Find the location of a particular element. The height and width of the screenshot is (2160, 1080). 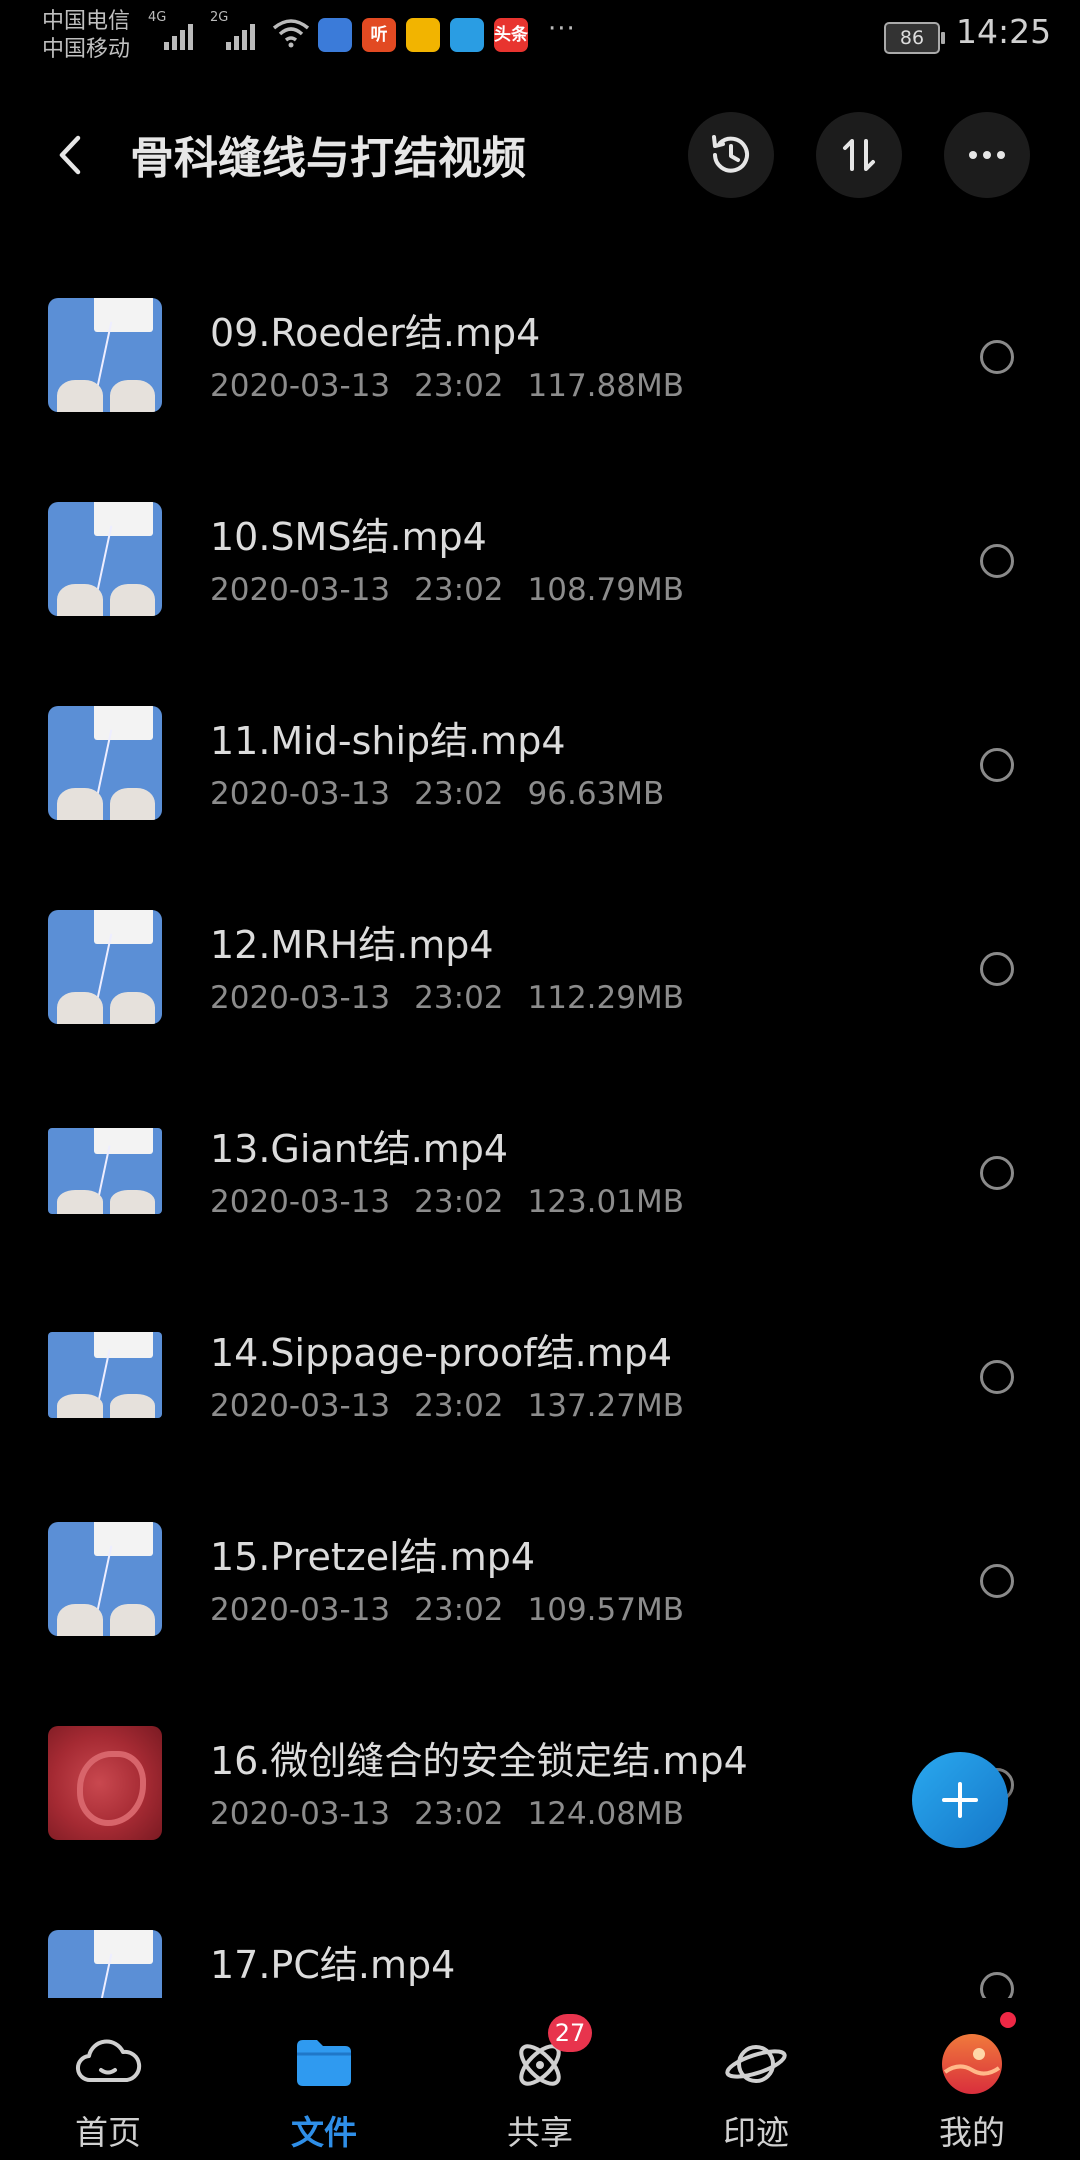

notification-app-icons: 听 头条 is located at coordinates (423, 35).